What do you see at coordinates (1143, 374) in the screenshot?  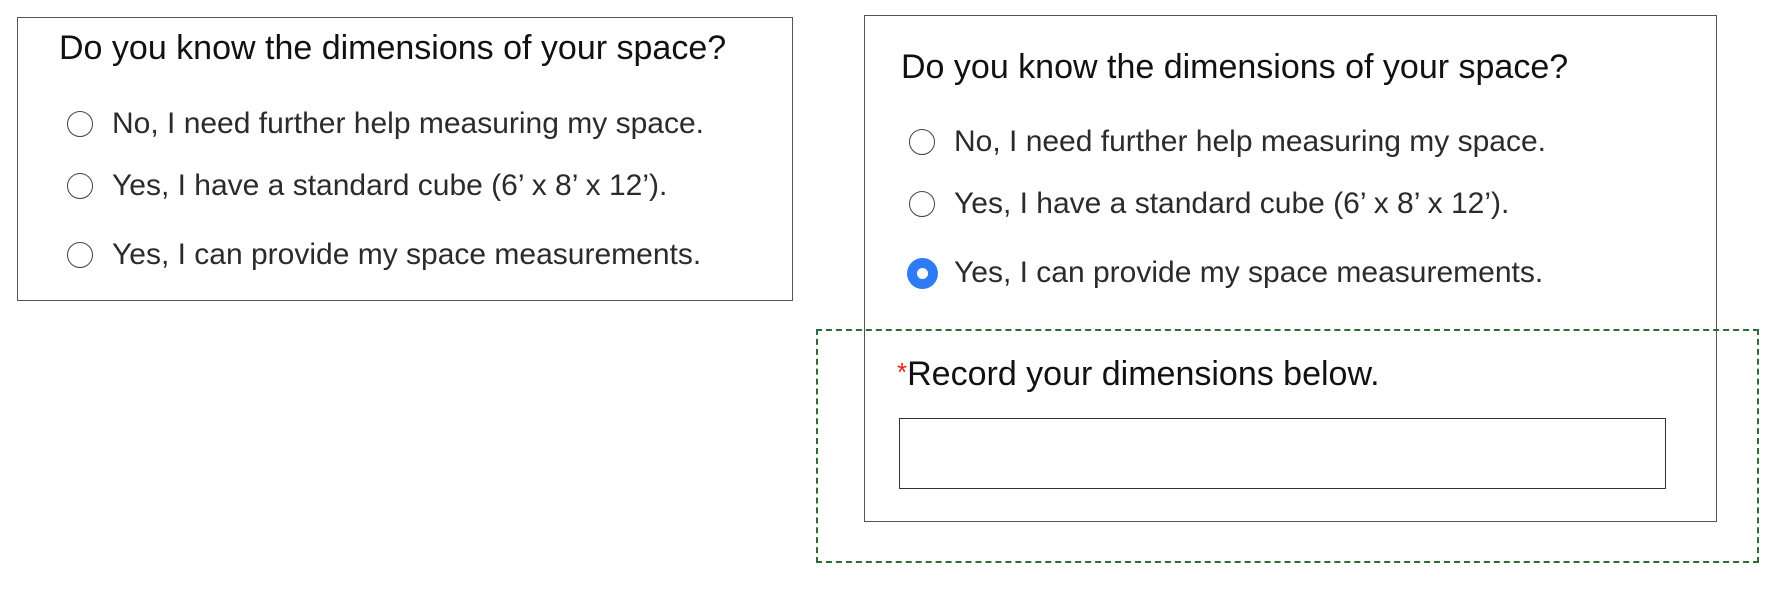 I see `dimensions-label-text: Record your dimensions below.` at bounding box center [1143, 374].